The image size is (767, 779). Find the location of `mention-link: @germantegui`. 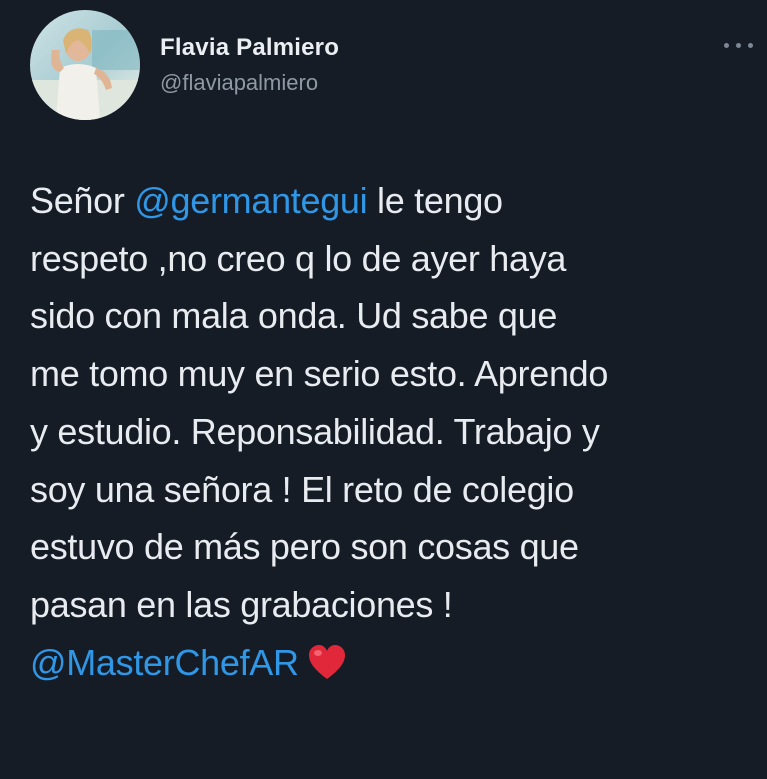

mention-link: @germantegui is located at coordinates (250, 200).